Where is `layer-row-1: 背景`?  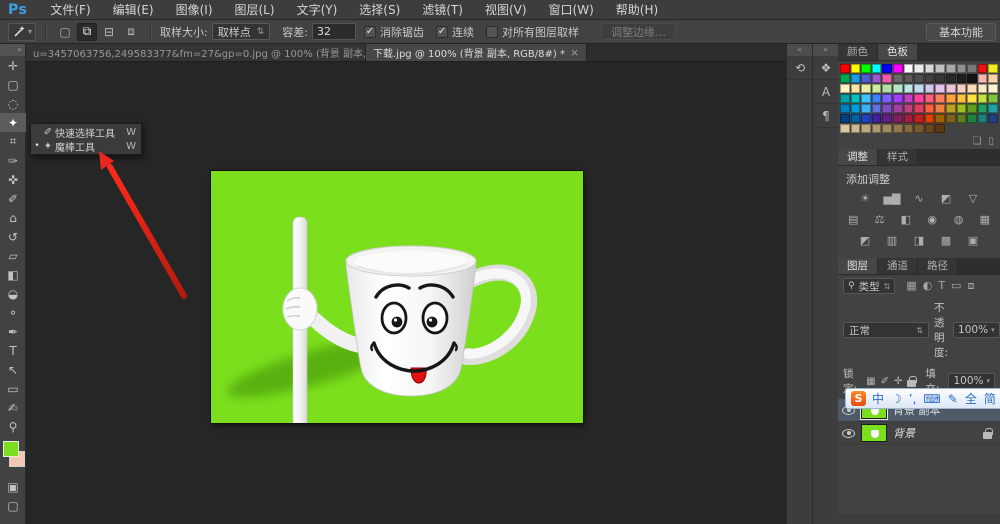 layer-row-1: 背景 is located at coordinates (919, 433).